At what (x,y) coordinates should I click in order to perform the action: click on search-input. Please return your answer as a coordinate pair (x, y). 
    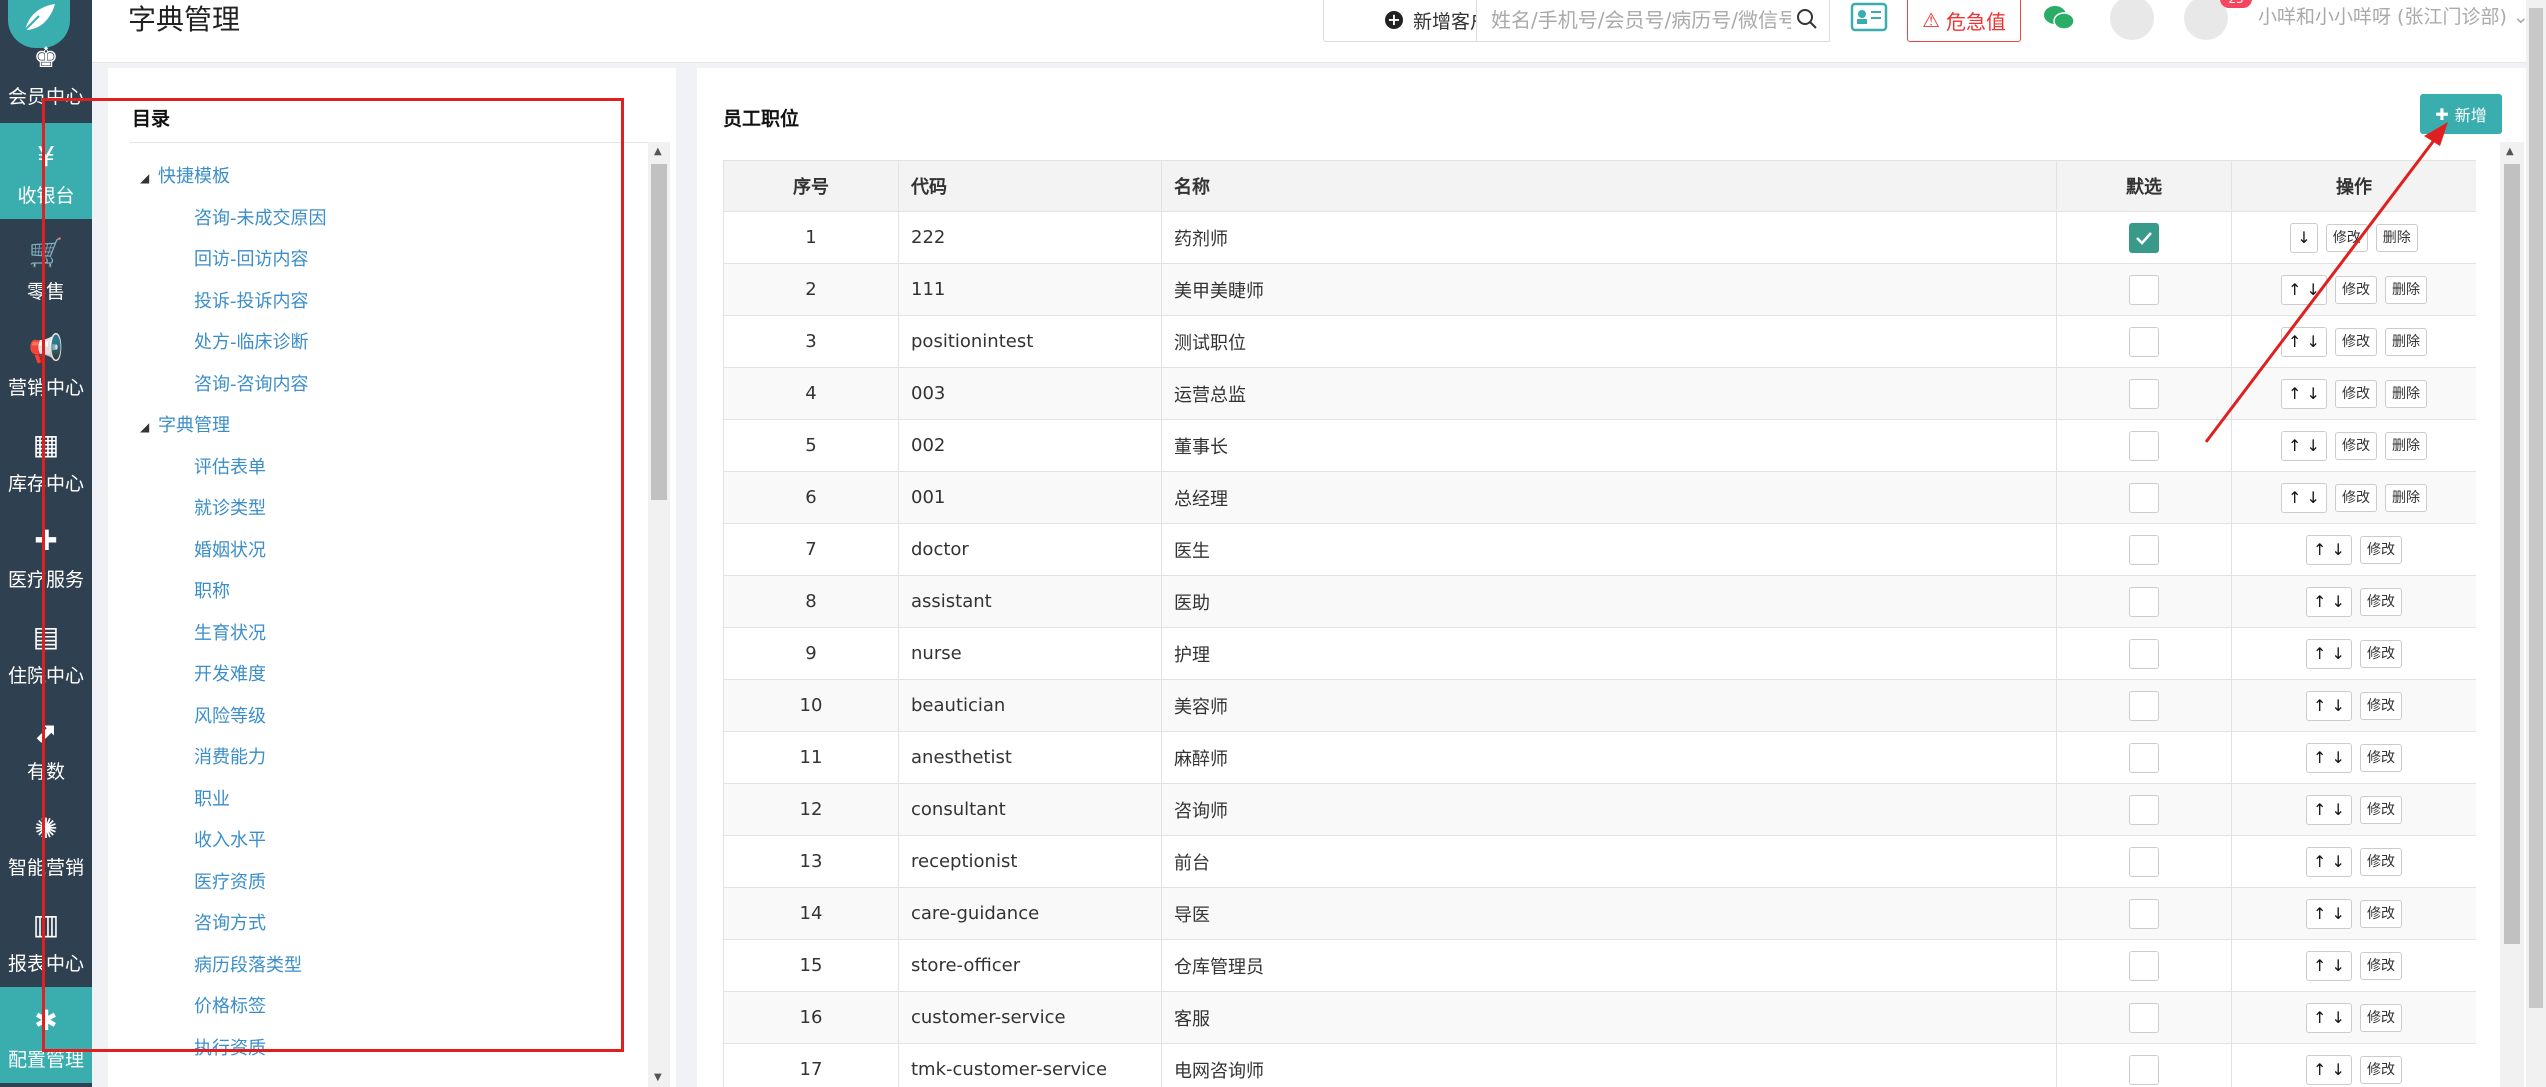
    Looking at the image, I should click on (1635, 20).